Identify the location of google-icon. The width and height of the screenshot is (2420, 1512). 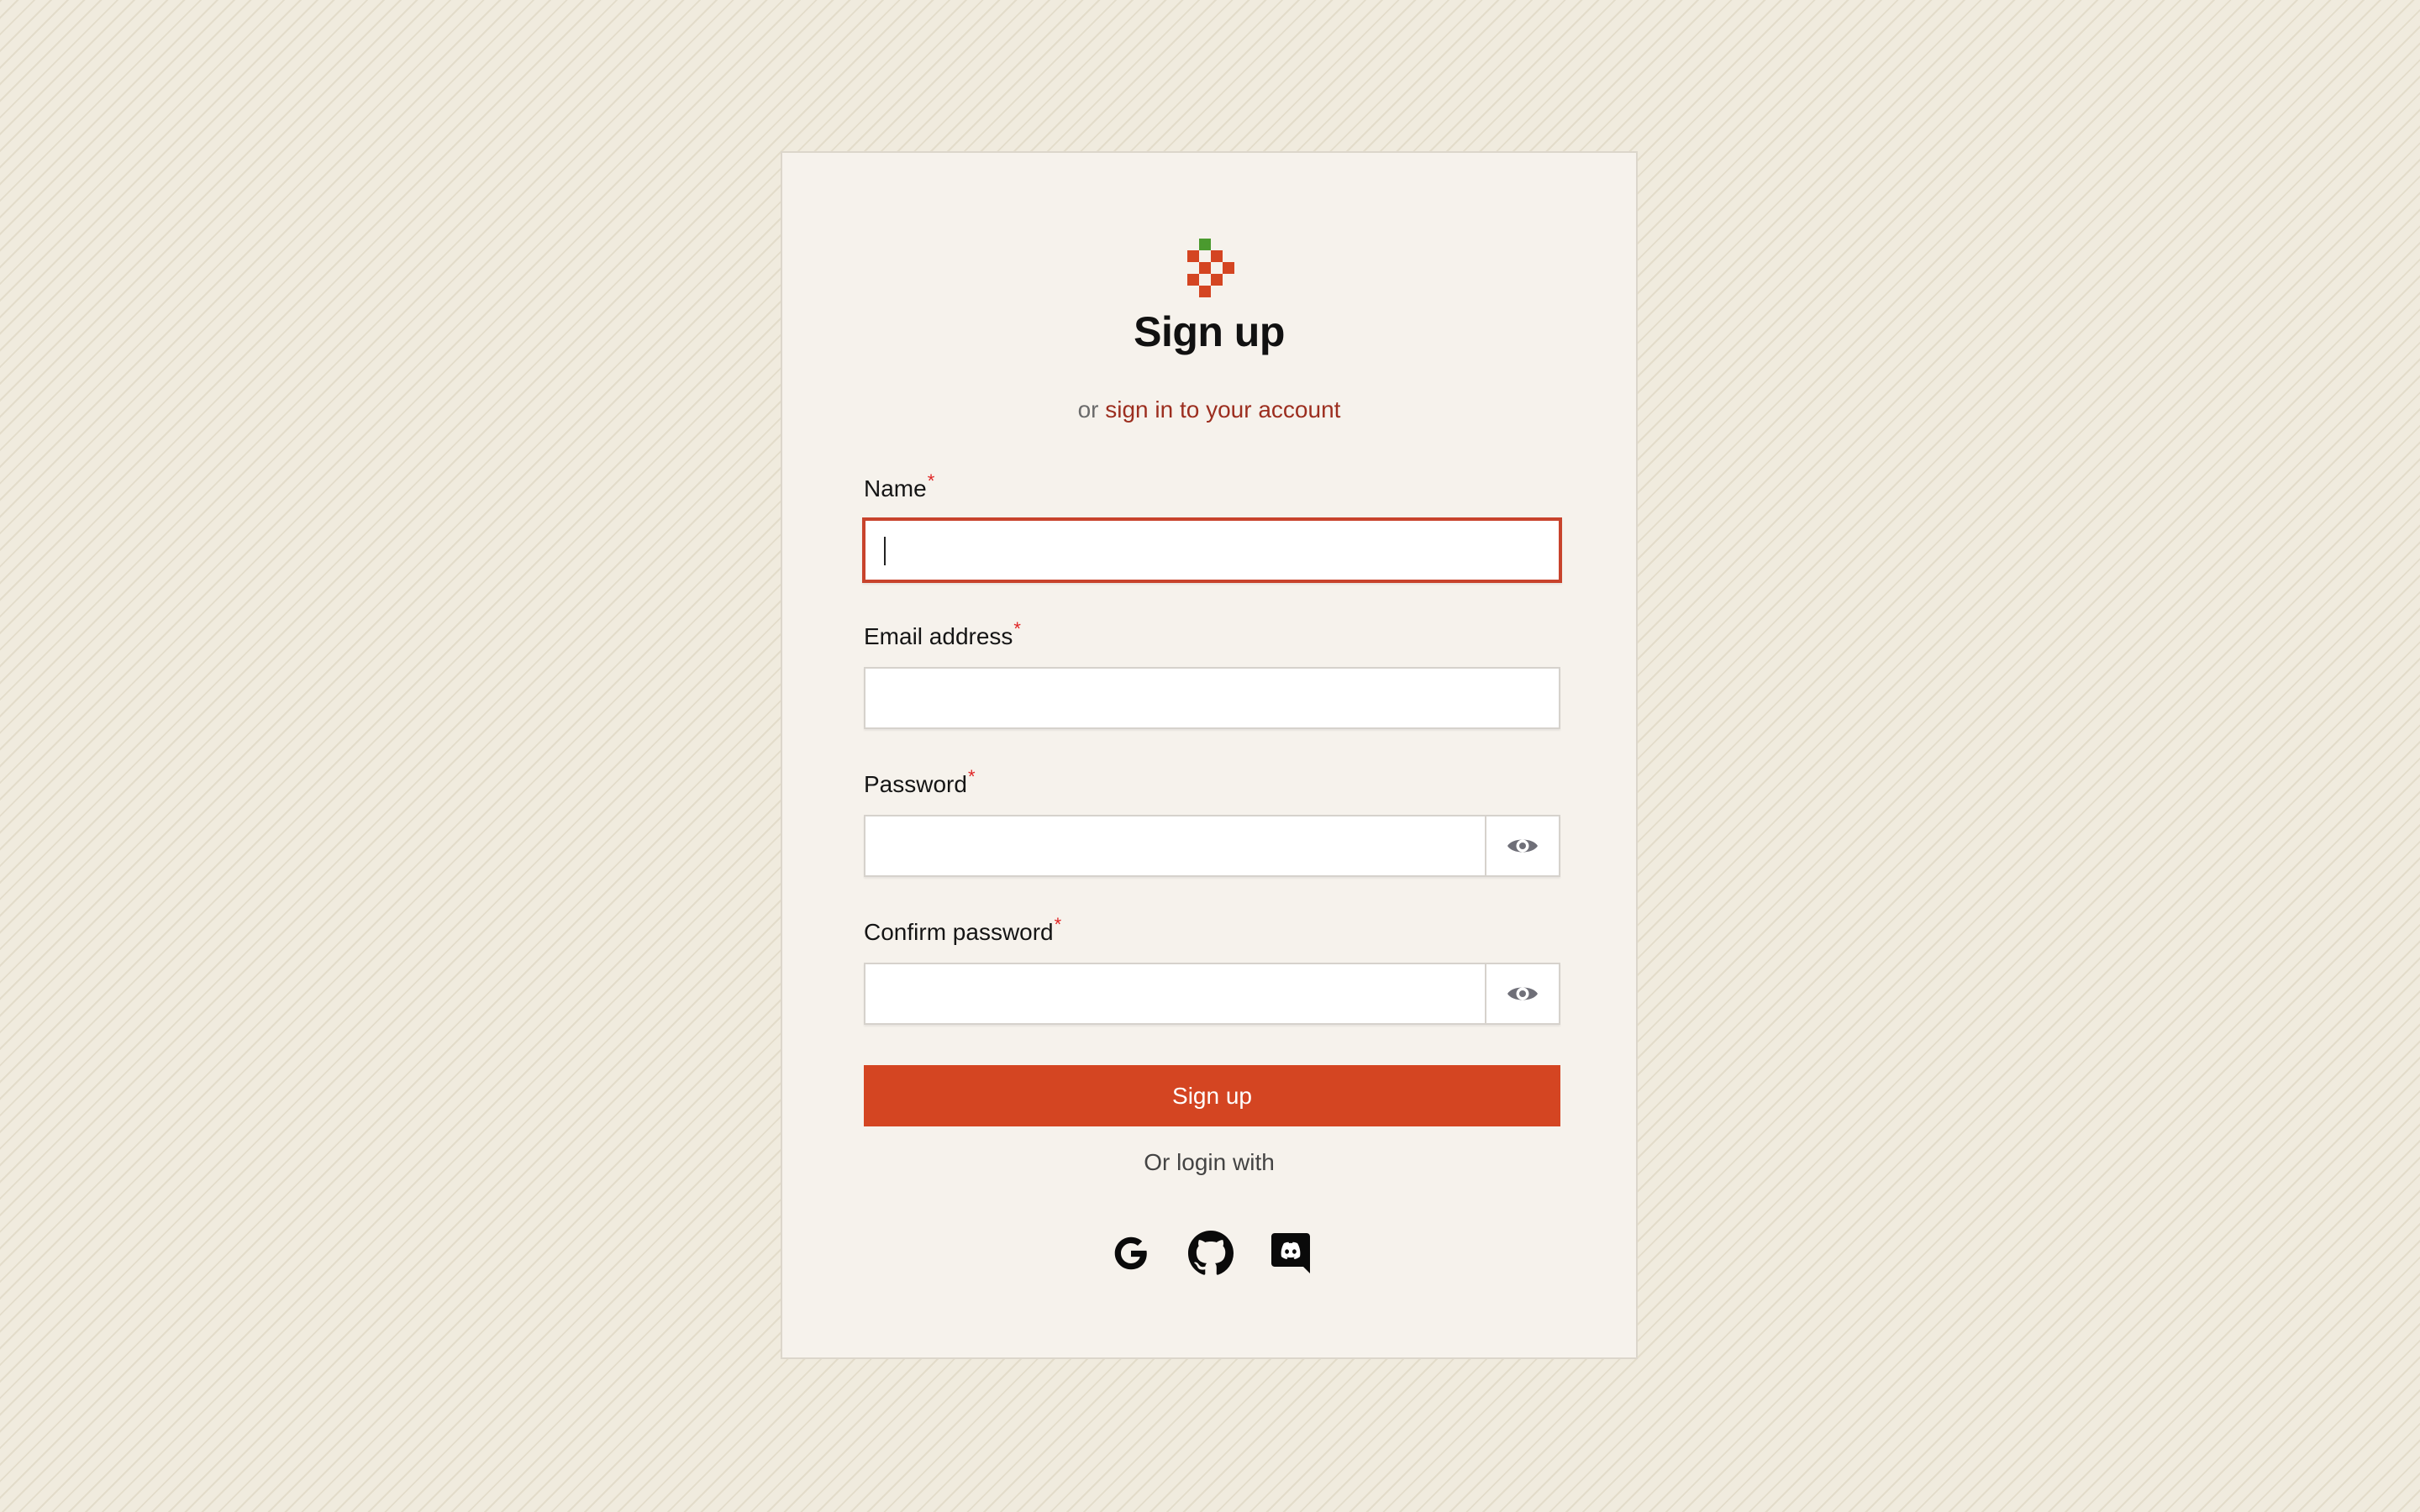
(1131, 1253).